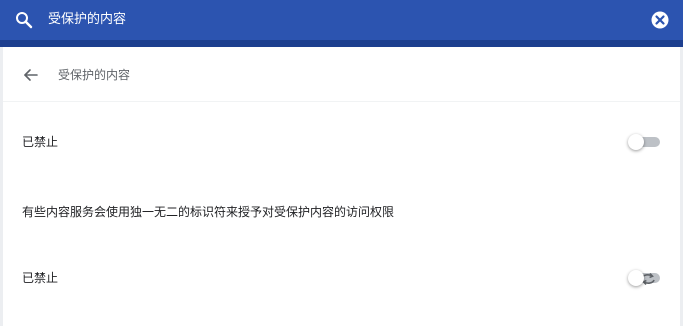  Describe the element at coordinates (341, 20) in the screenshot. I see `search-bar: 受保护的内容` at that location.